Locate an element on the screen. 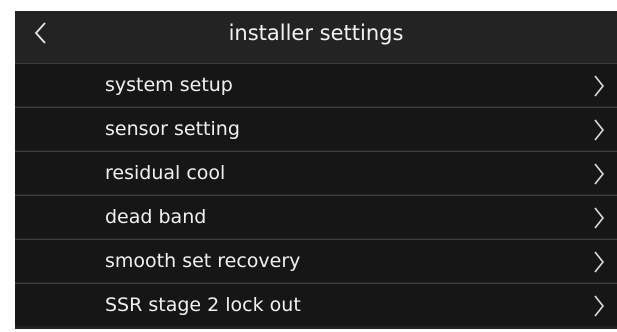  menu-item-dead-band: dead band is located at coordinates (316, 216).